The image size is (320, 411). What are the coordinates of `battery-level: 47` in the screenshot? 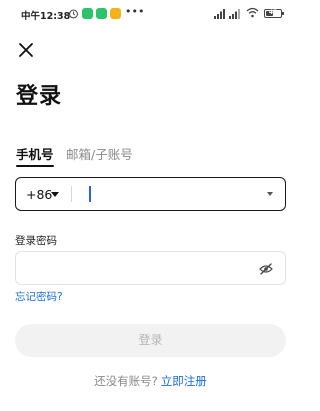 It's located at (273, 12).